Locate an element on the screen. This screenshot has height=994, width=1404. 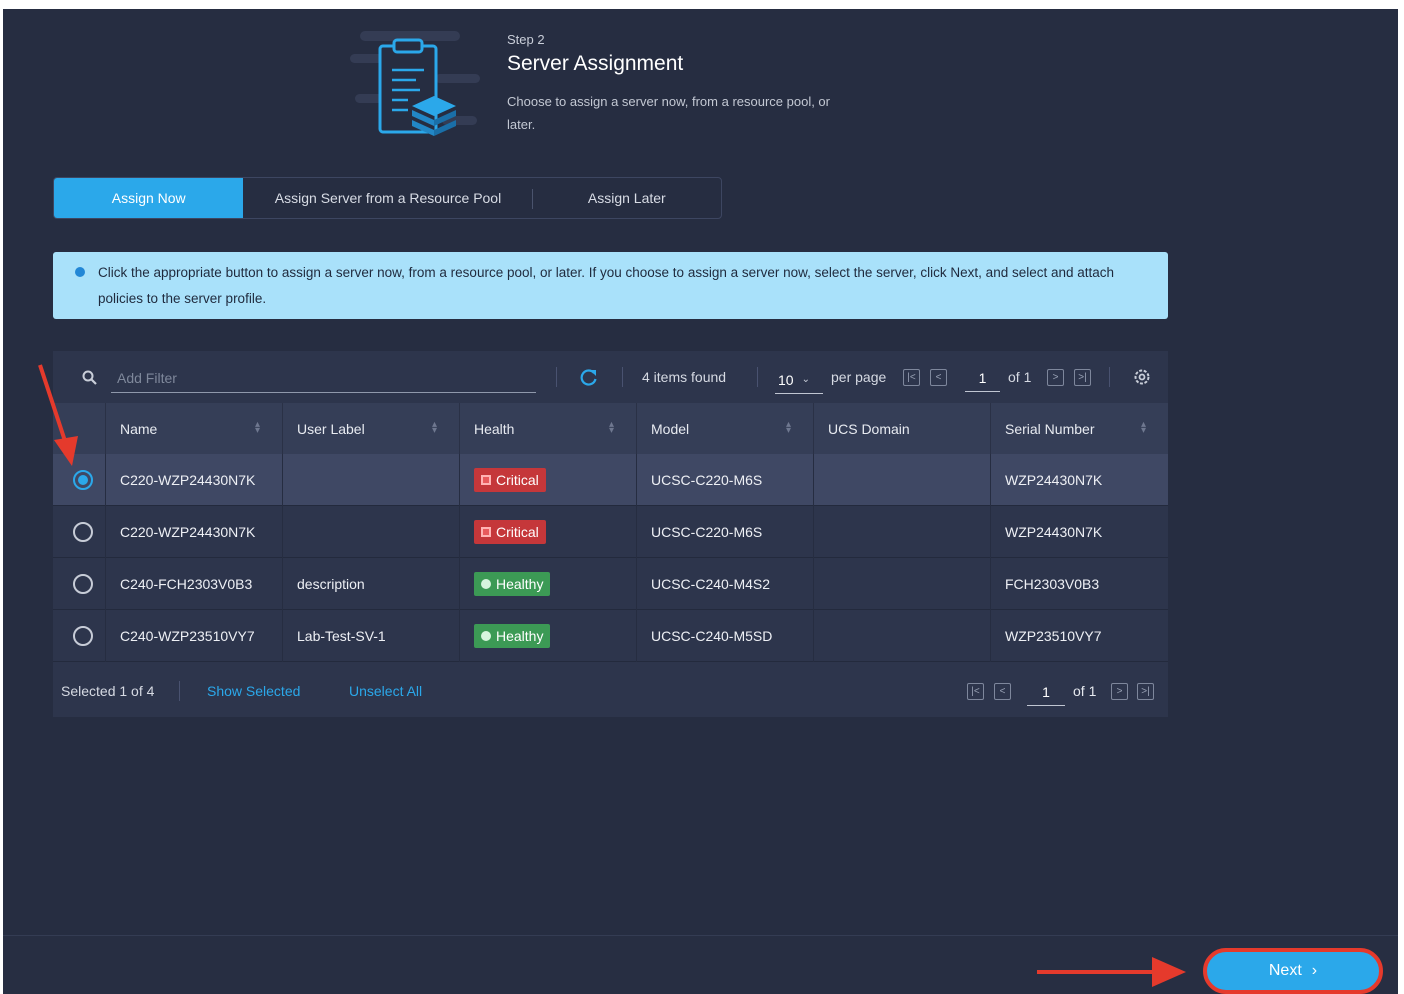
unselect-all-link: Unselect All is located at coordinates (385, 691).